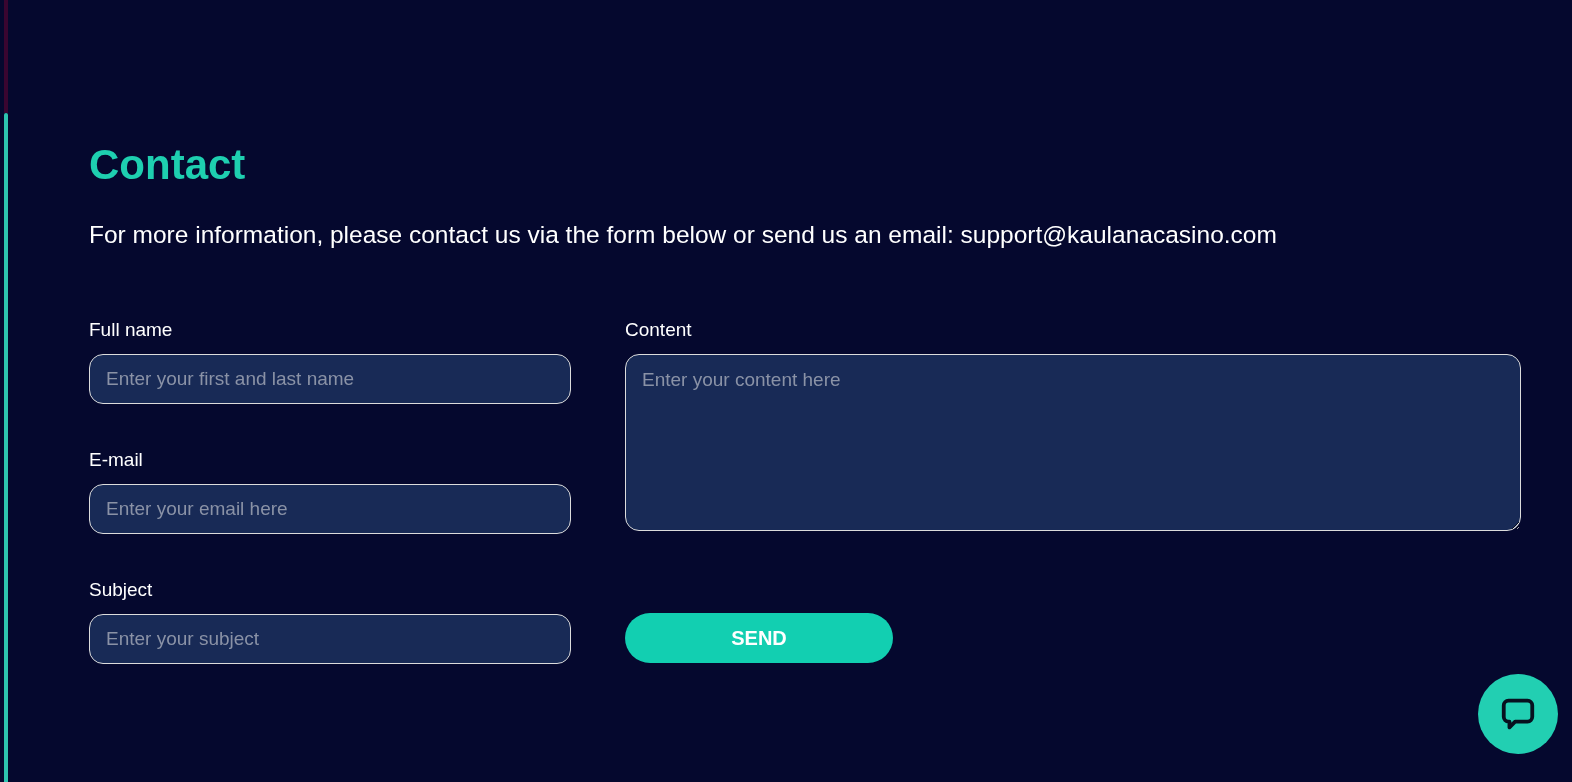  I want to click on page-title: Contact, so click(168, 165).